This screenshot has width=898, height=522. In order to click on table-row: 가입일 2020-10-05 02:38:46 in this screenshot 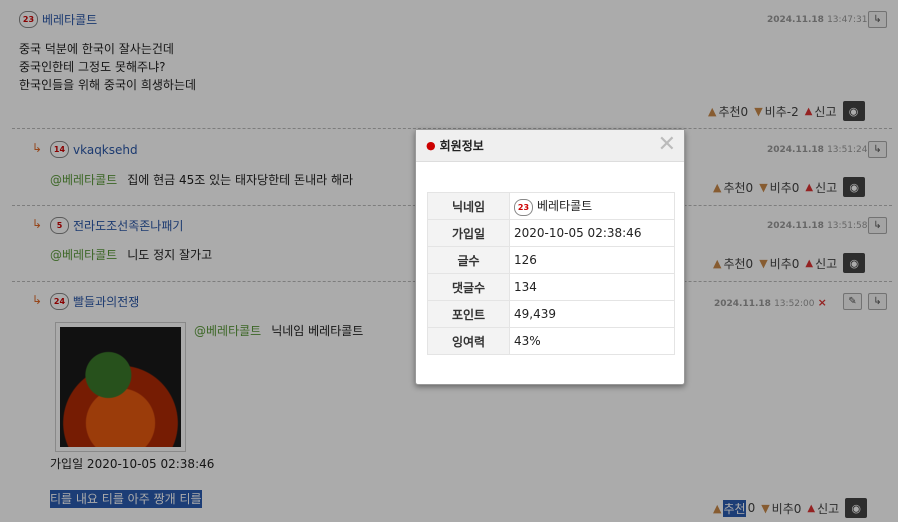, I will do `click(551, 233)`.